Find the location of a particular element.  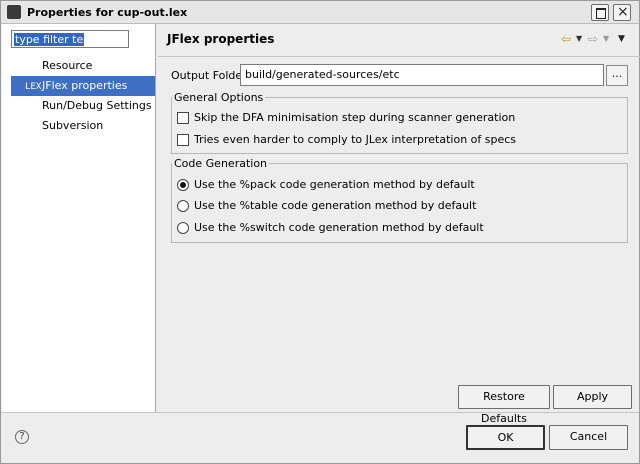

tree-item-label: Run/Debug Settings is located at coordinates (97, 105).